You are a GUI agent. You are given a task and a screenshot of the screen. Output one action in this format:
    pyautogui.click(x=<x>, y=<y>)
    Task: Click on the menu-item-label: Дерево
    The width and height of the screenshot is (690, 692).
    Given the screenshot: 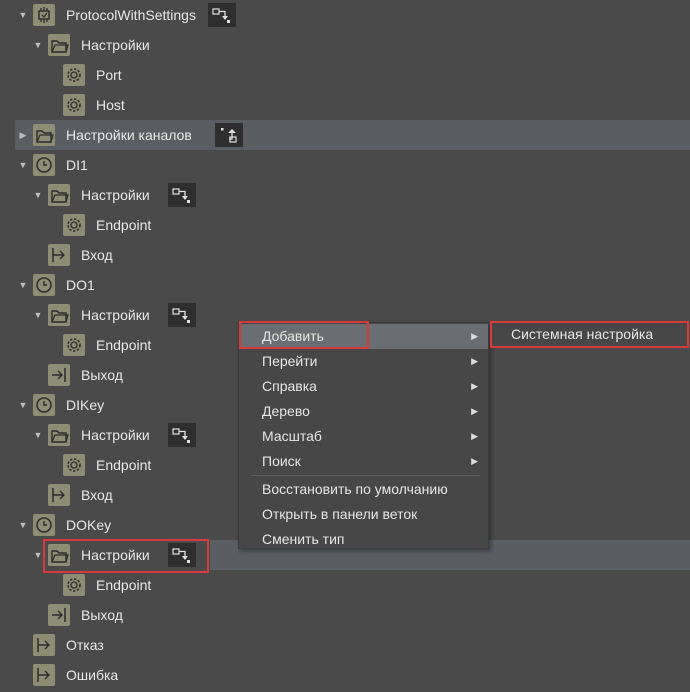 What is the action you would take?
    pyautogui.click(x=286, y=411)
    